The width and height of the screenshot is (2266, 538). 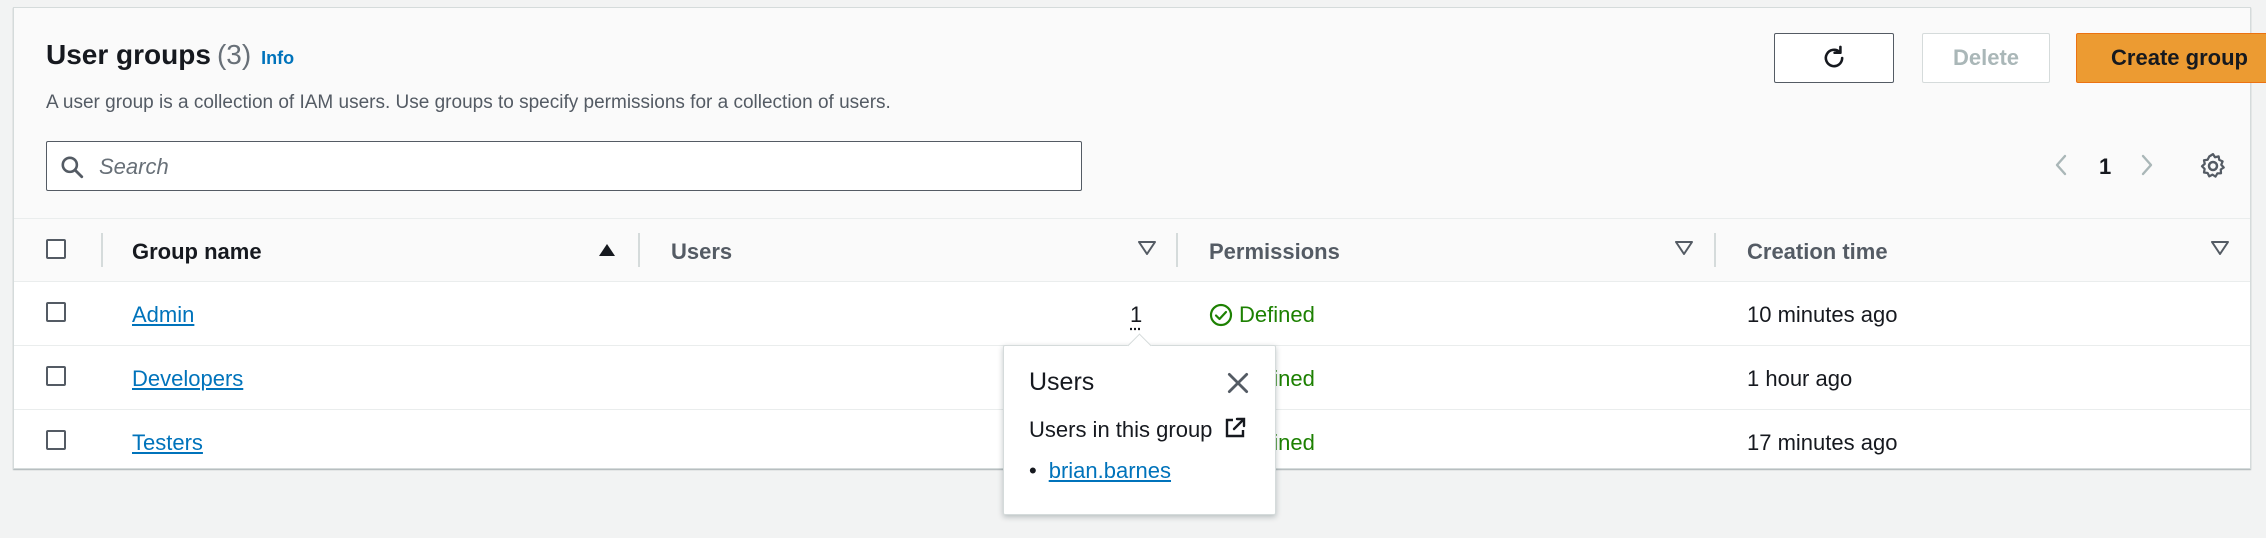 I want to click on refresh-button, so click(x=1834, y=58).